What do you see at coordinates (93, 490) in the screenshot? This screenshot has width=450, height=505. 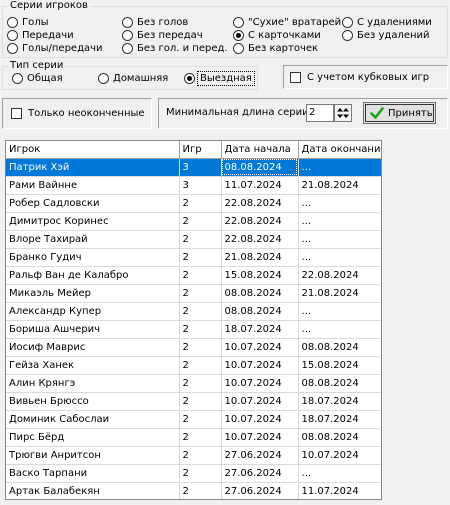 I see `cell-player: Артак Балабекян` at bounding box center [93, 490].